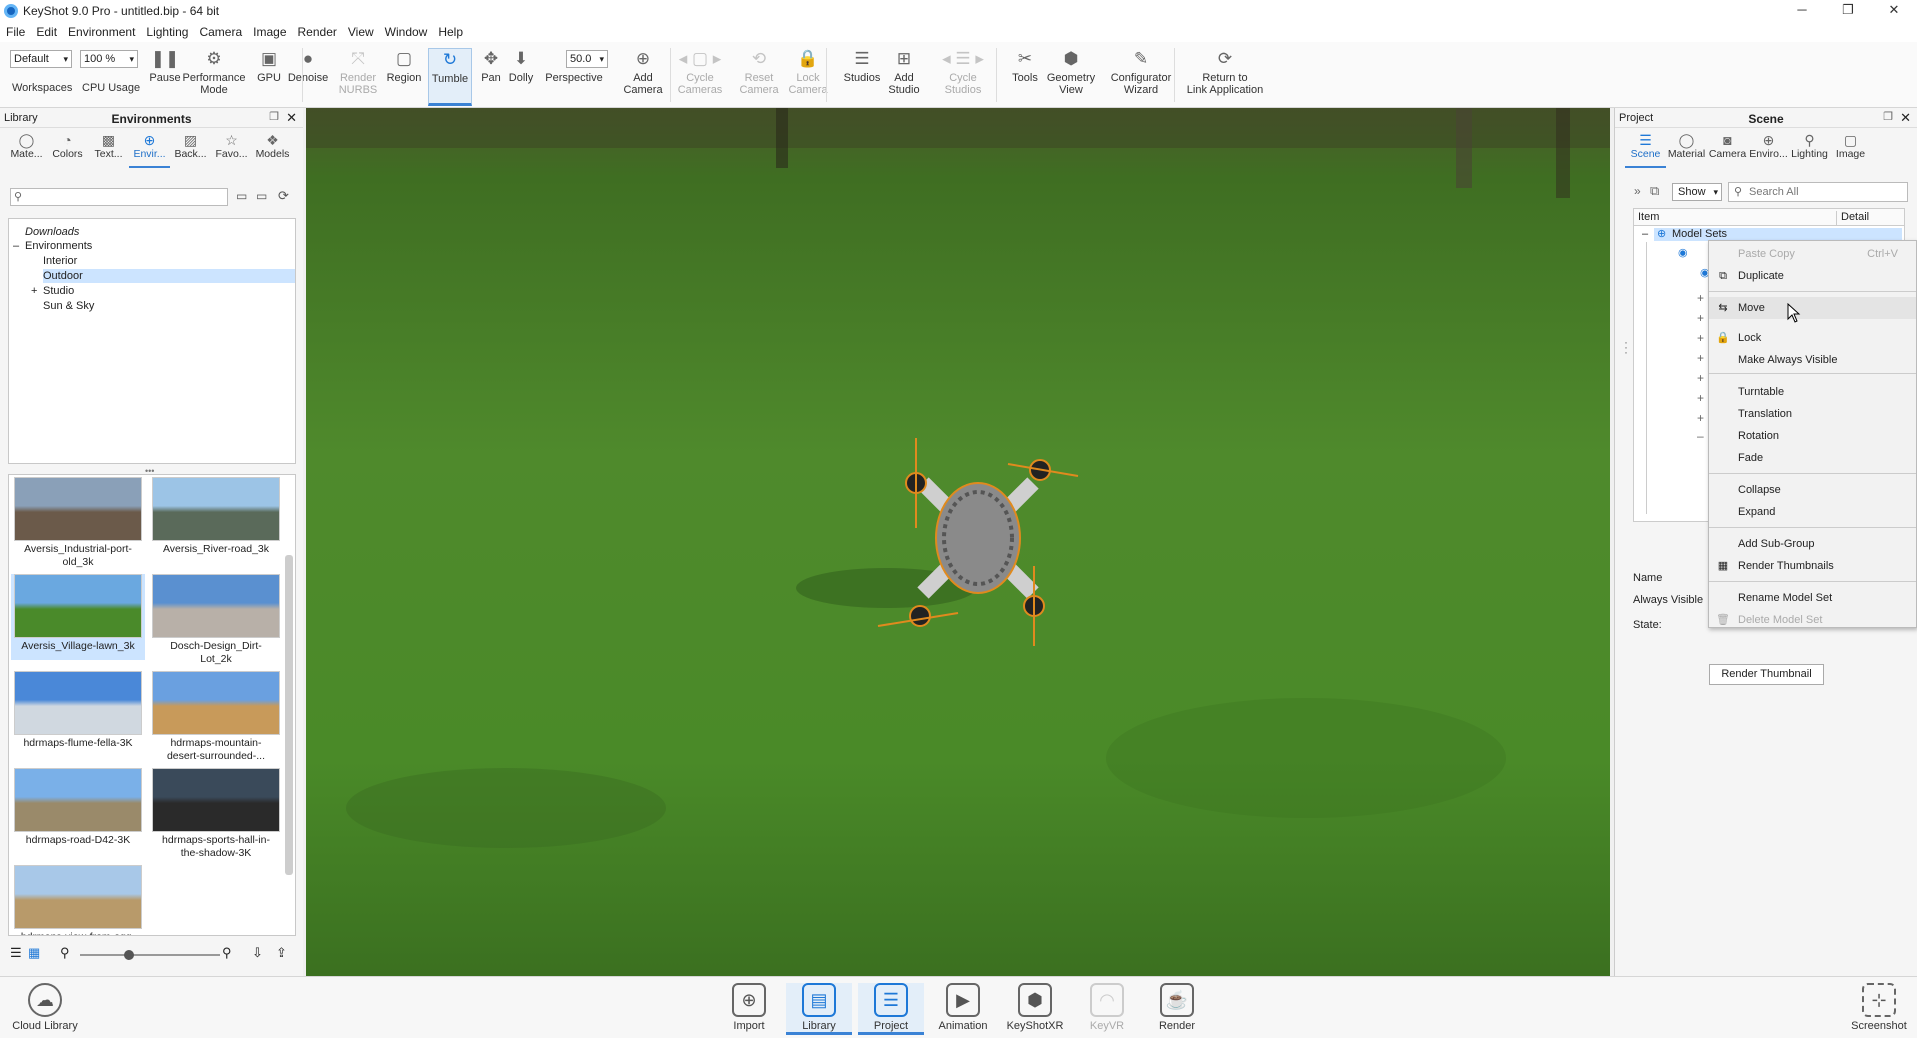 Image resolution: width=1917 pixels, height=1038 pixels. Describe the element at coordinates (862, 77) in the screenshot. I see `studios-button: ☰ Studios` at that location.